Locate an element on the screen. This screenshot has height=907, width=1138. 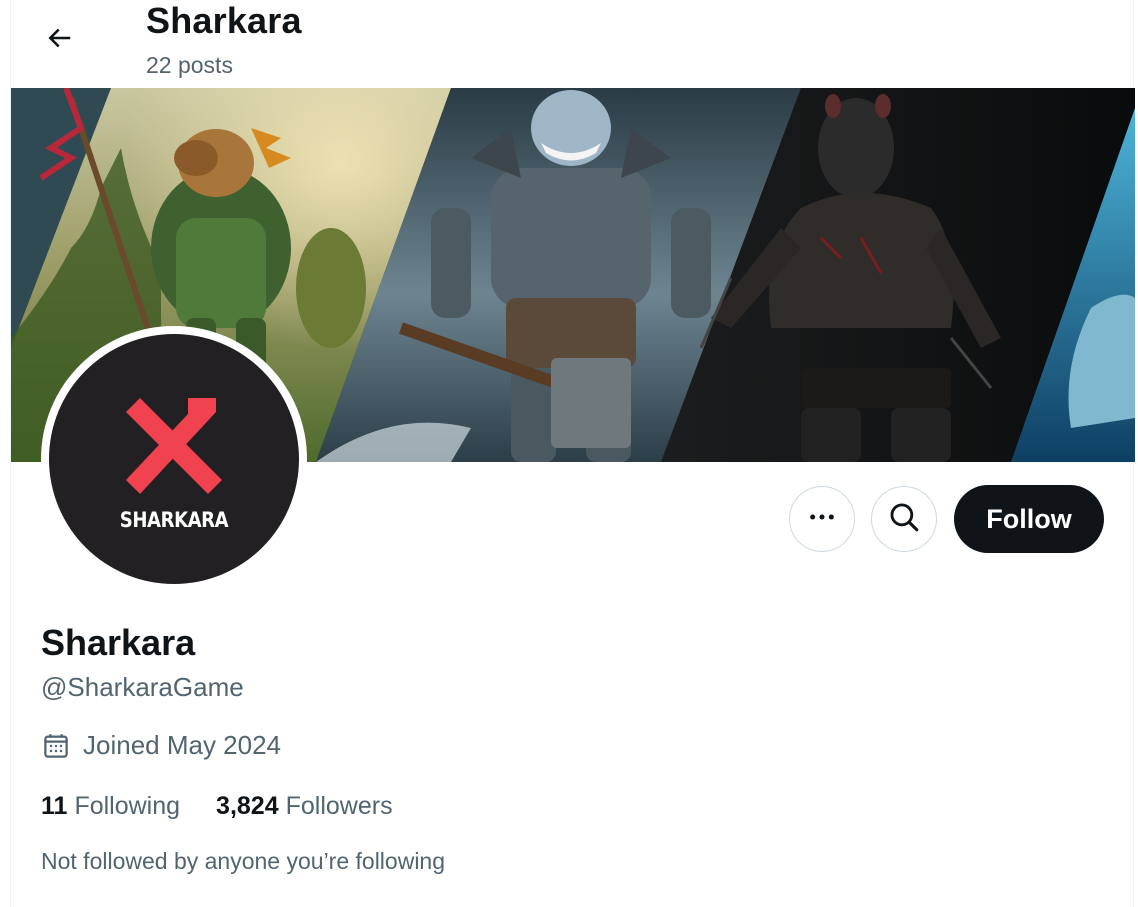
profile-header-bar: Sharkara 22 posts is located at coordinates (573, 44).